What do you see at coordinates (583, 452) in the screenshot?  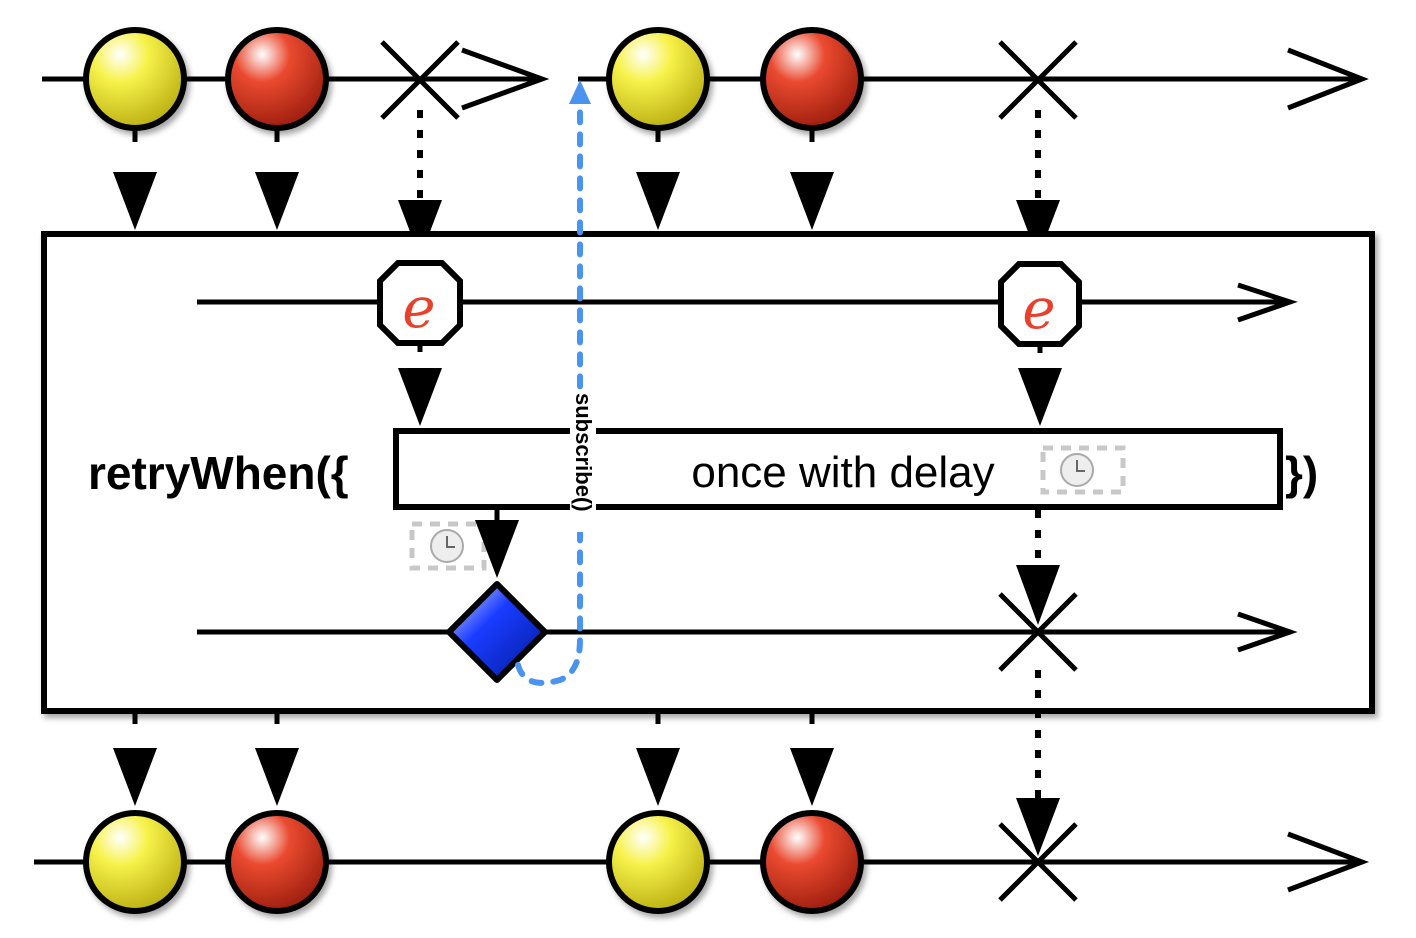 I see `resubscribe-label: subscribe()` at bounding box center [583, 452].